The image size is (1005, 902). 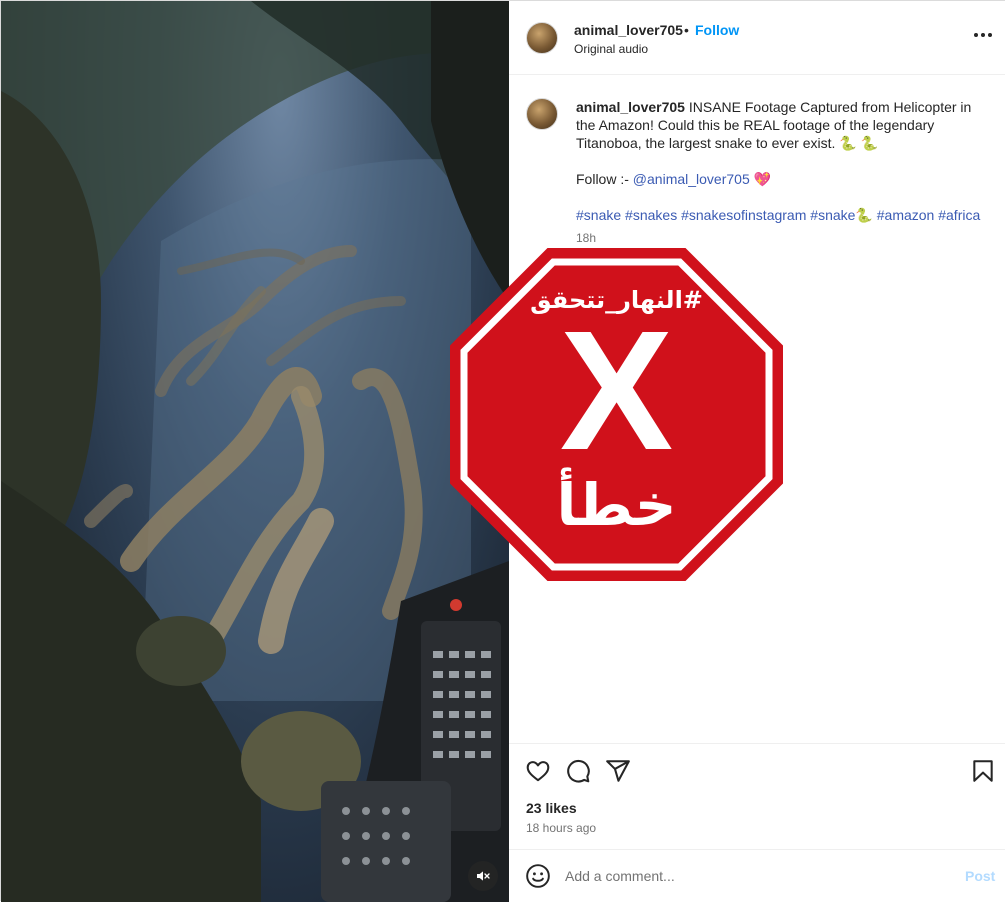 I want to click on follow-prefix: Follow :-, so click(x=602, y=179).